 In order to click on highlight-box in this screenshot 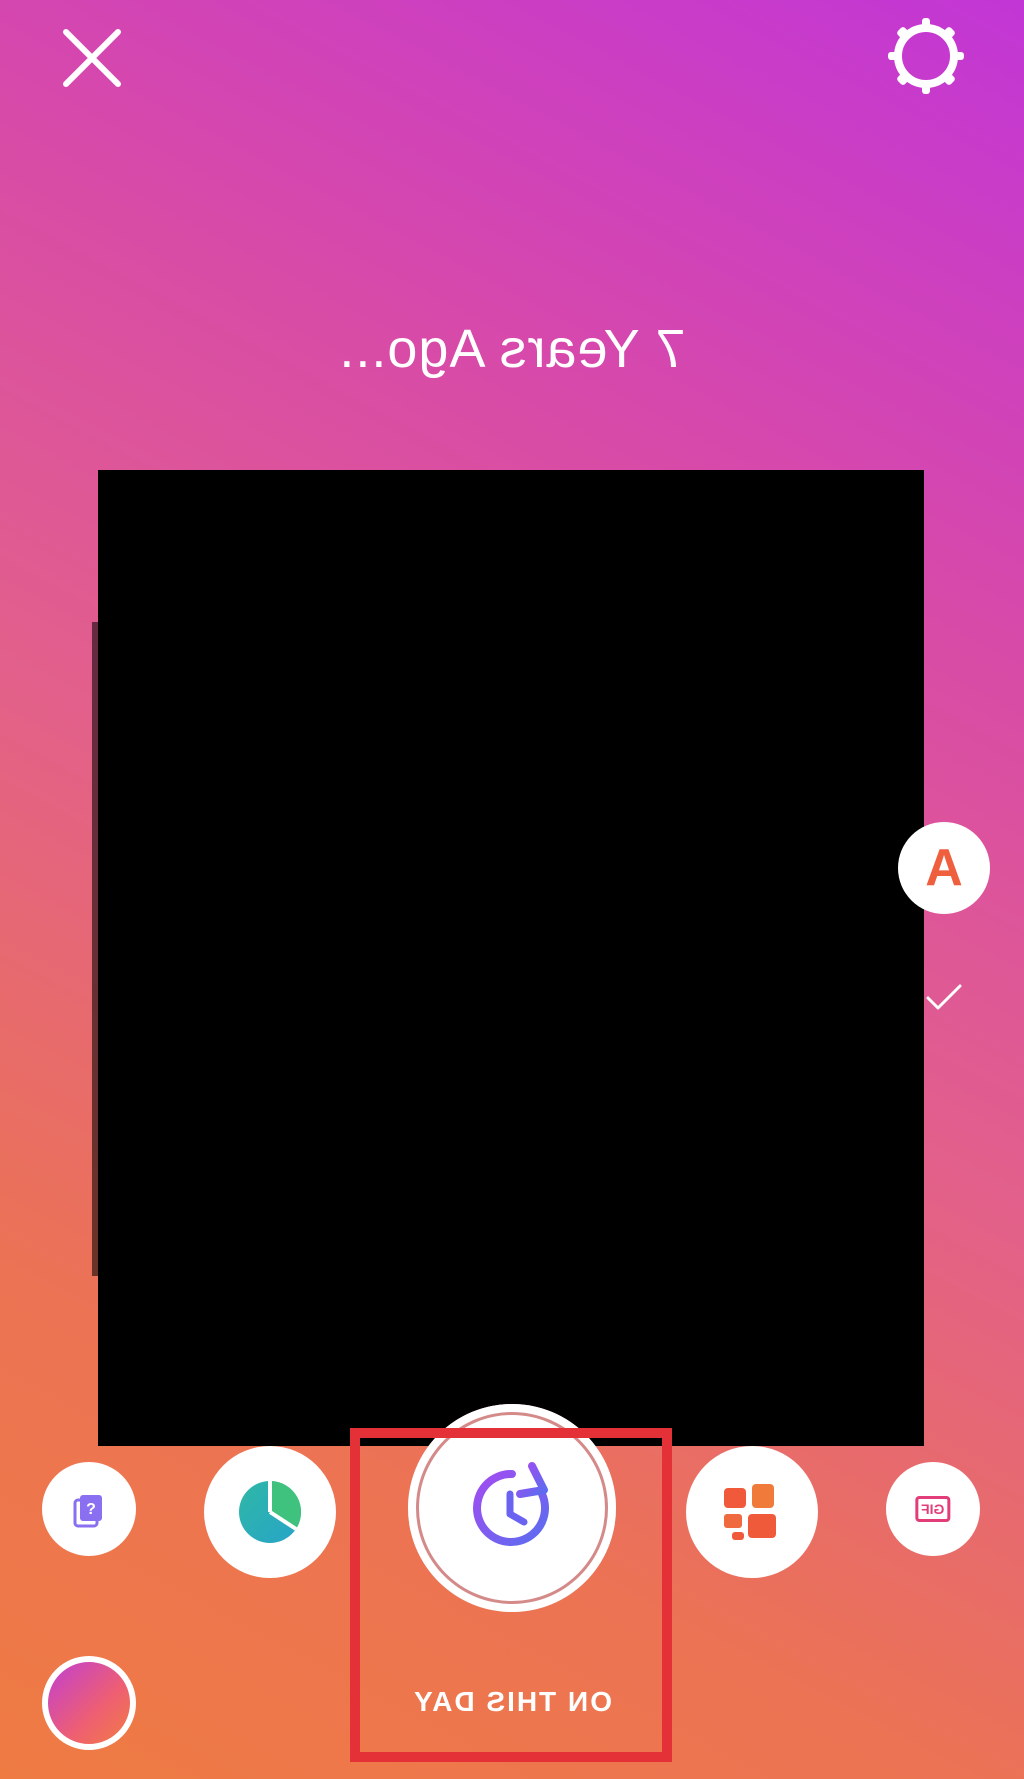, I will do `click(511, 1595)`.